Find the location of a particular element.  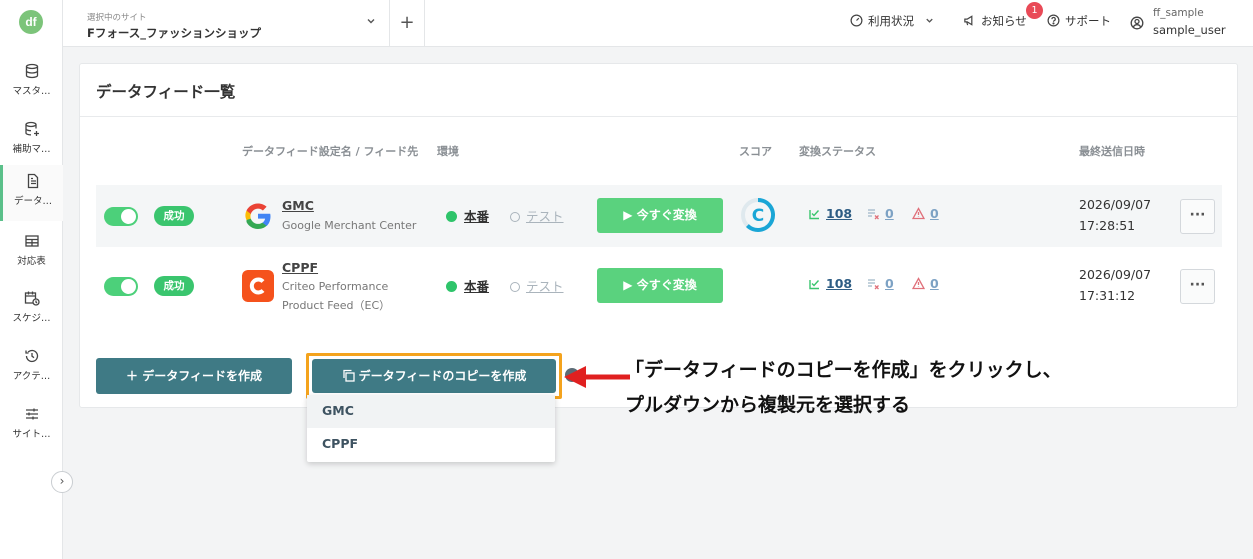

score-label: C is located at coordinates (758, 216).